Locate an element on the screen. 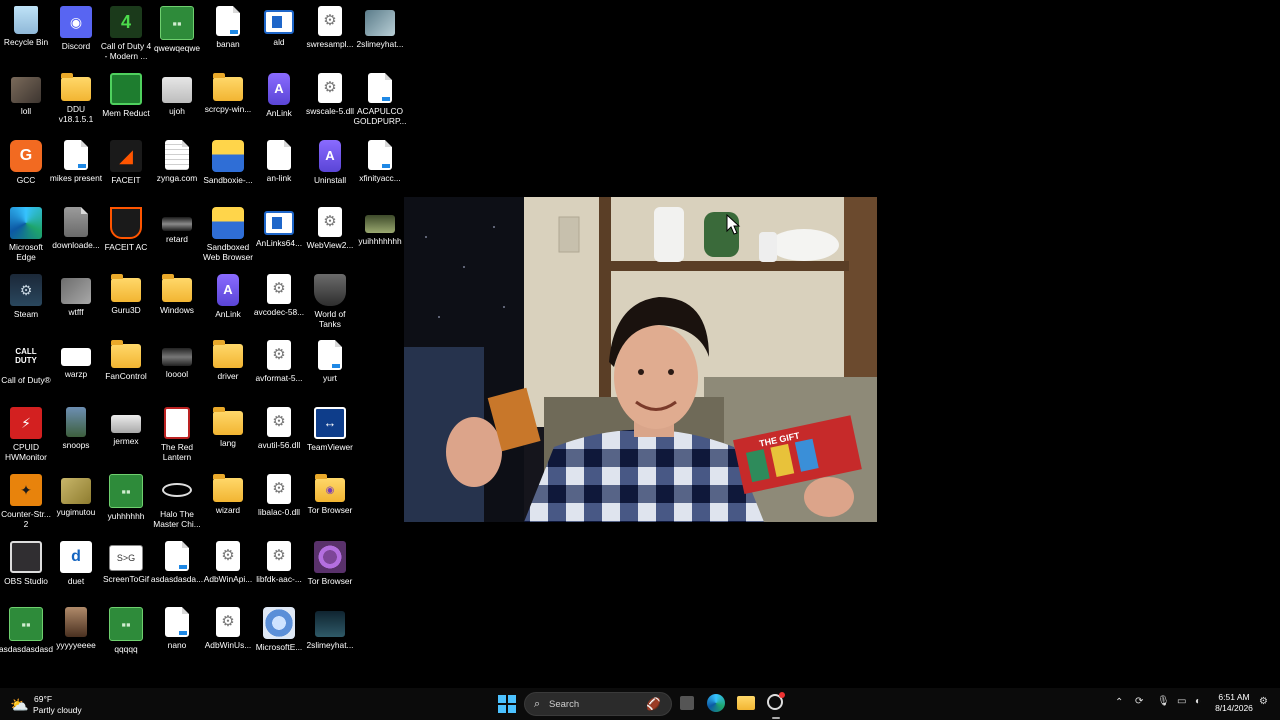 The height and width of the screenshot is (720, 1280). desktop-icon-retard: retard is located at coordinates (177, 234).